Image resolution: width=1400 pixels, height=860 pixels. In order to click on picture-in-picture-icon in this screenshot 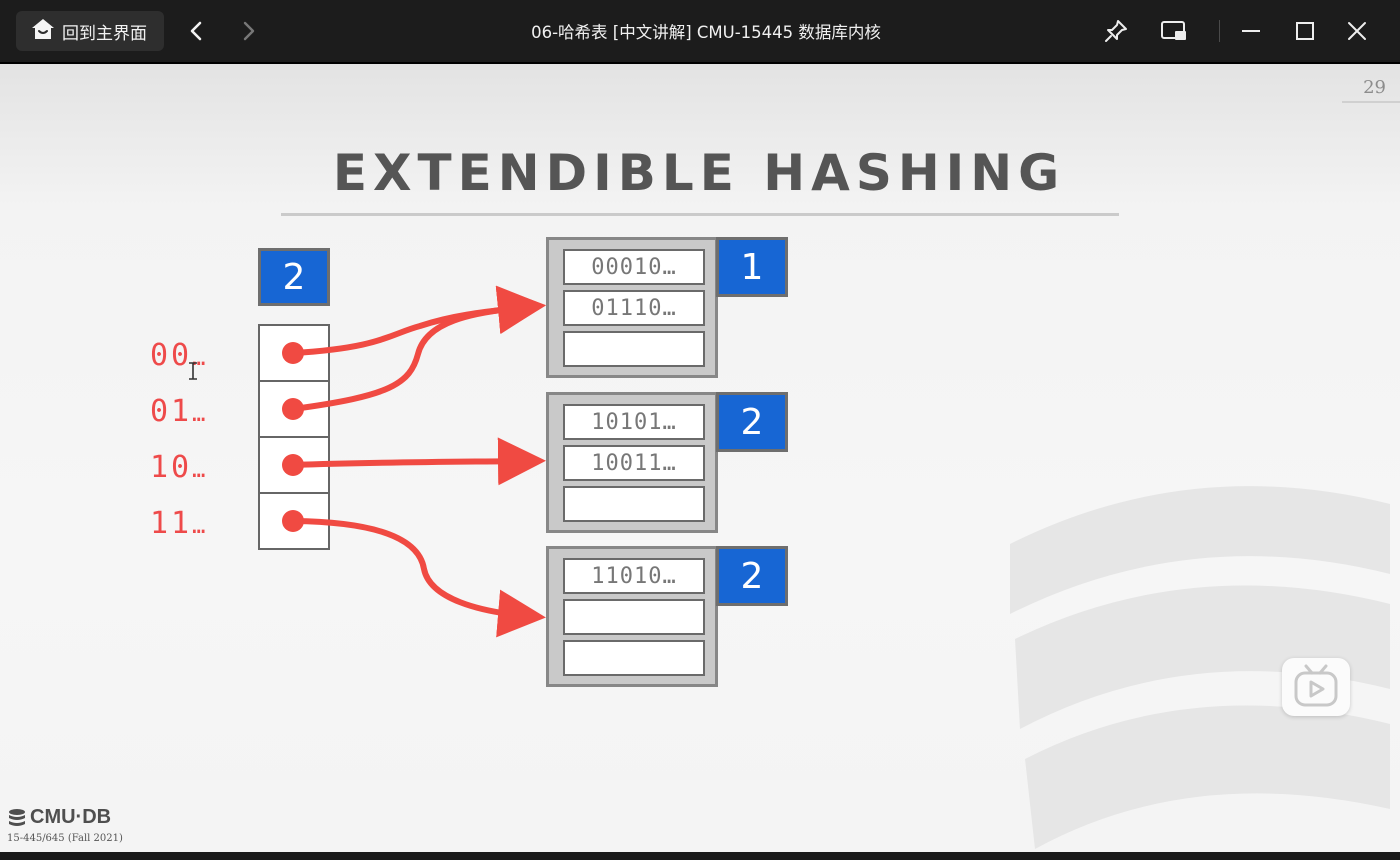, I will do `click(1173, 30)`.